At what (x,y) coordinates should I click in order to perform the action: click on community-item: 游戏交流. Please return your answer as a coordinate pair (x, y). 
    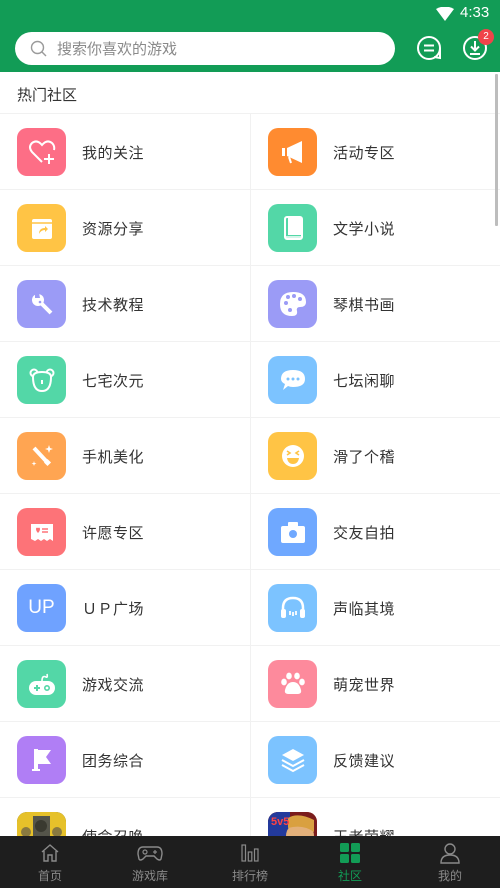
    Looking at the image, I should click on (125, 683).